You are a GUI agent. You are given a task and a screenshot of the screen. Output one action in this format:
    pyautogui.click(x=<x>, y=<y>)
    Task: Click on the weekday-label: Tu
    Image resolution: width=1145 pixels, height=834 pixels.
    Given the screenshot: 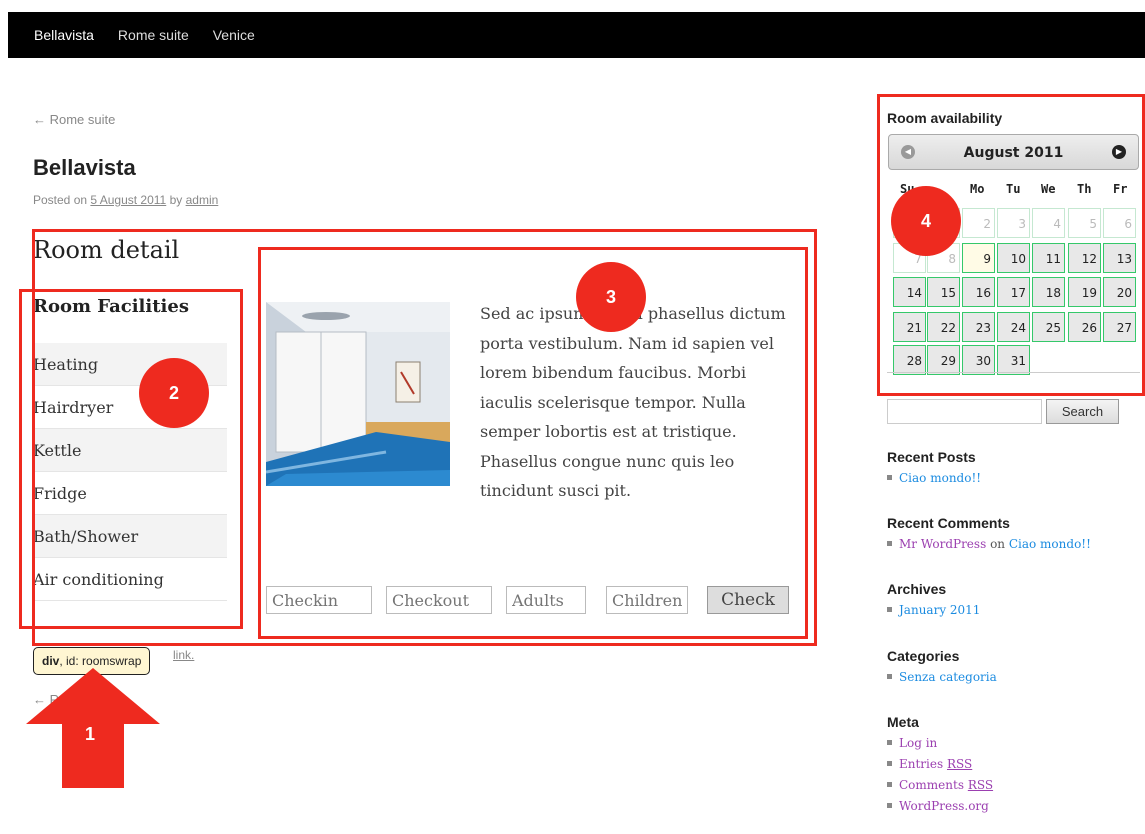 What is the action you would take?
    pyautogui.click(x=1013, y=189)
    